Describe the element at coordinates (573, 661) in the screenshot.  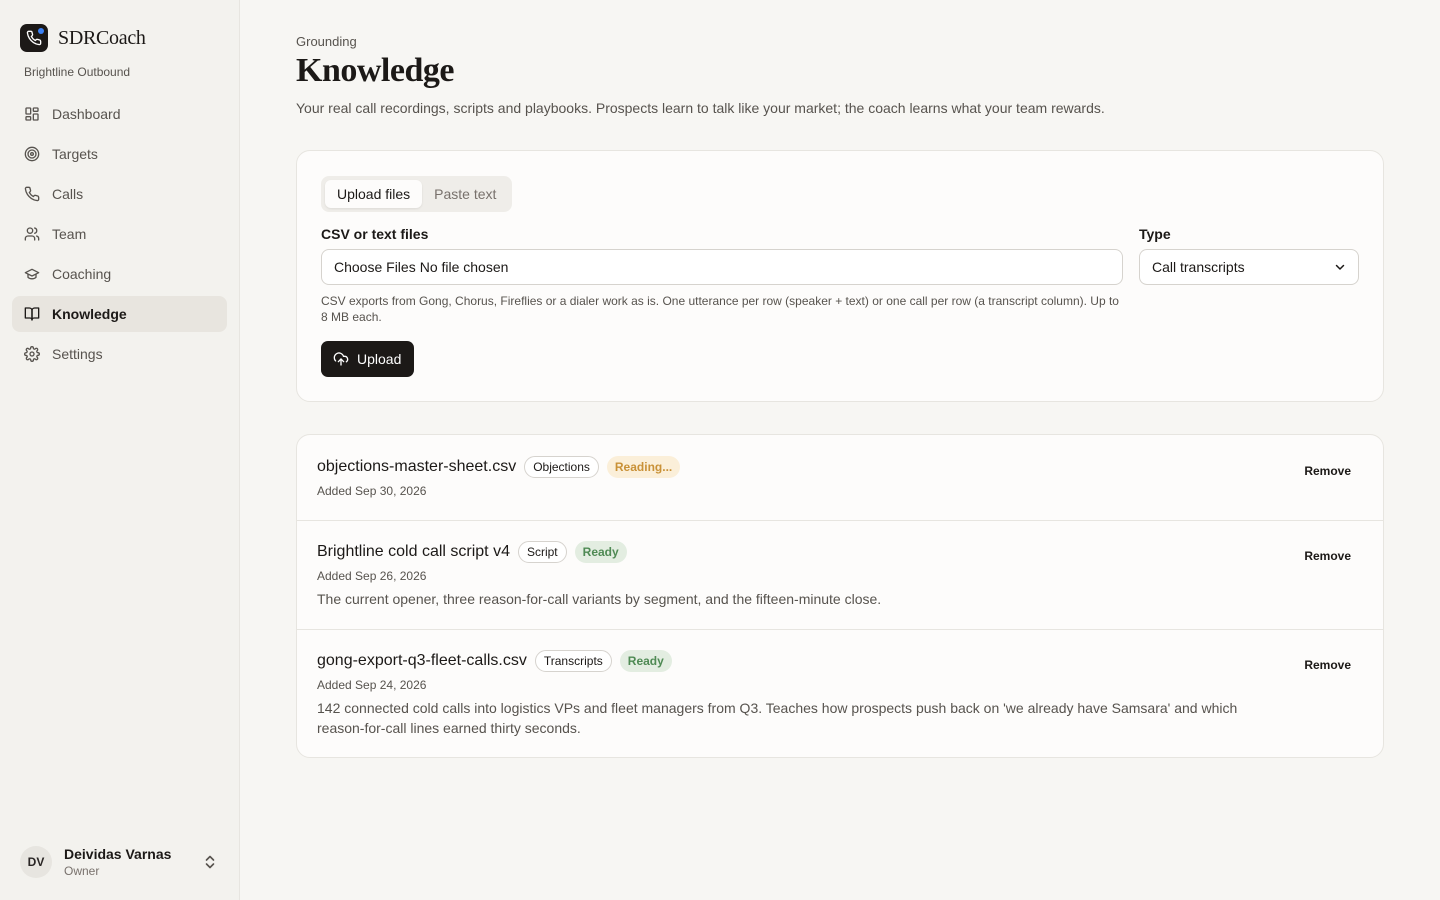
I see `type-tag: Transcripts` at that location.